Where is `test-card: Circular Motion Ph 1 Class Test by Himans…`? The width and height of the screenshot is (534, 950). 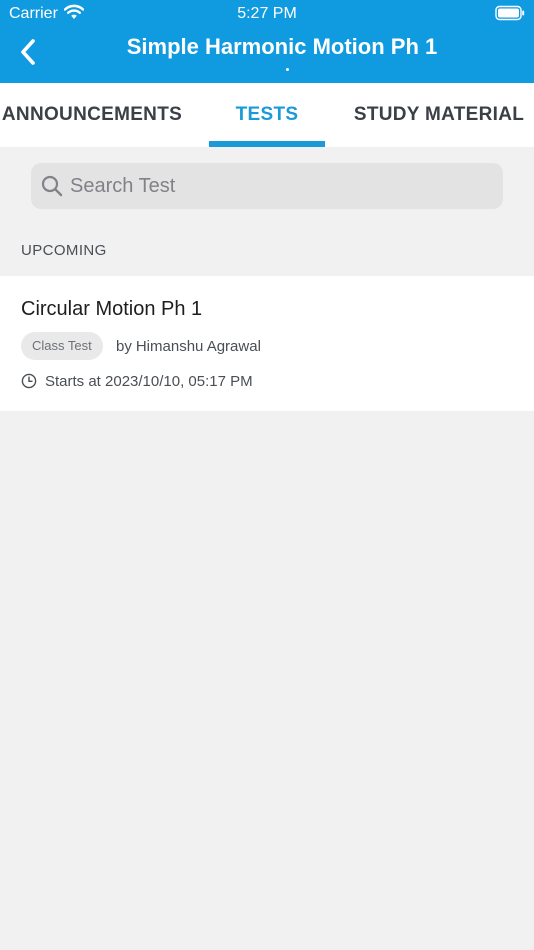 test-card: Circular Motion Ph 1 Class Test by Himans… is located at coordinates (267, 343).